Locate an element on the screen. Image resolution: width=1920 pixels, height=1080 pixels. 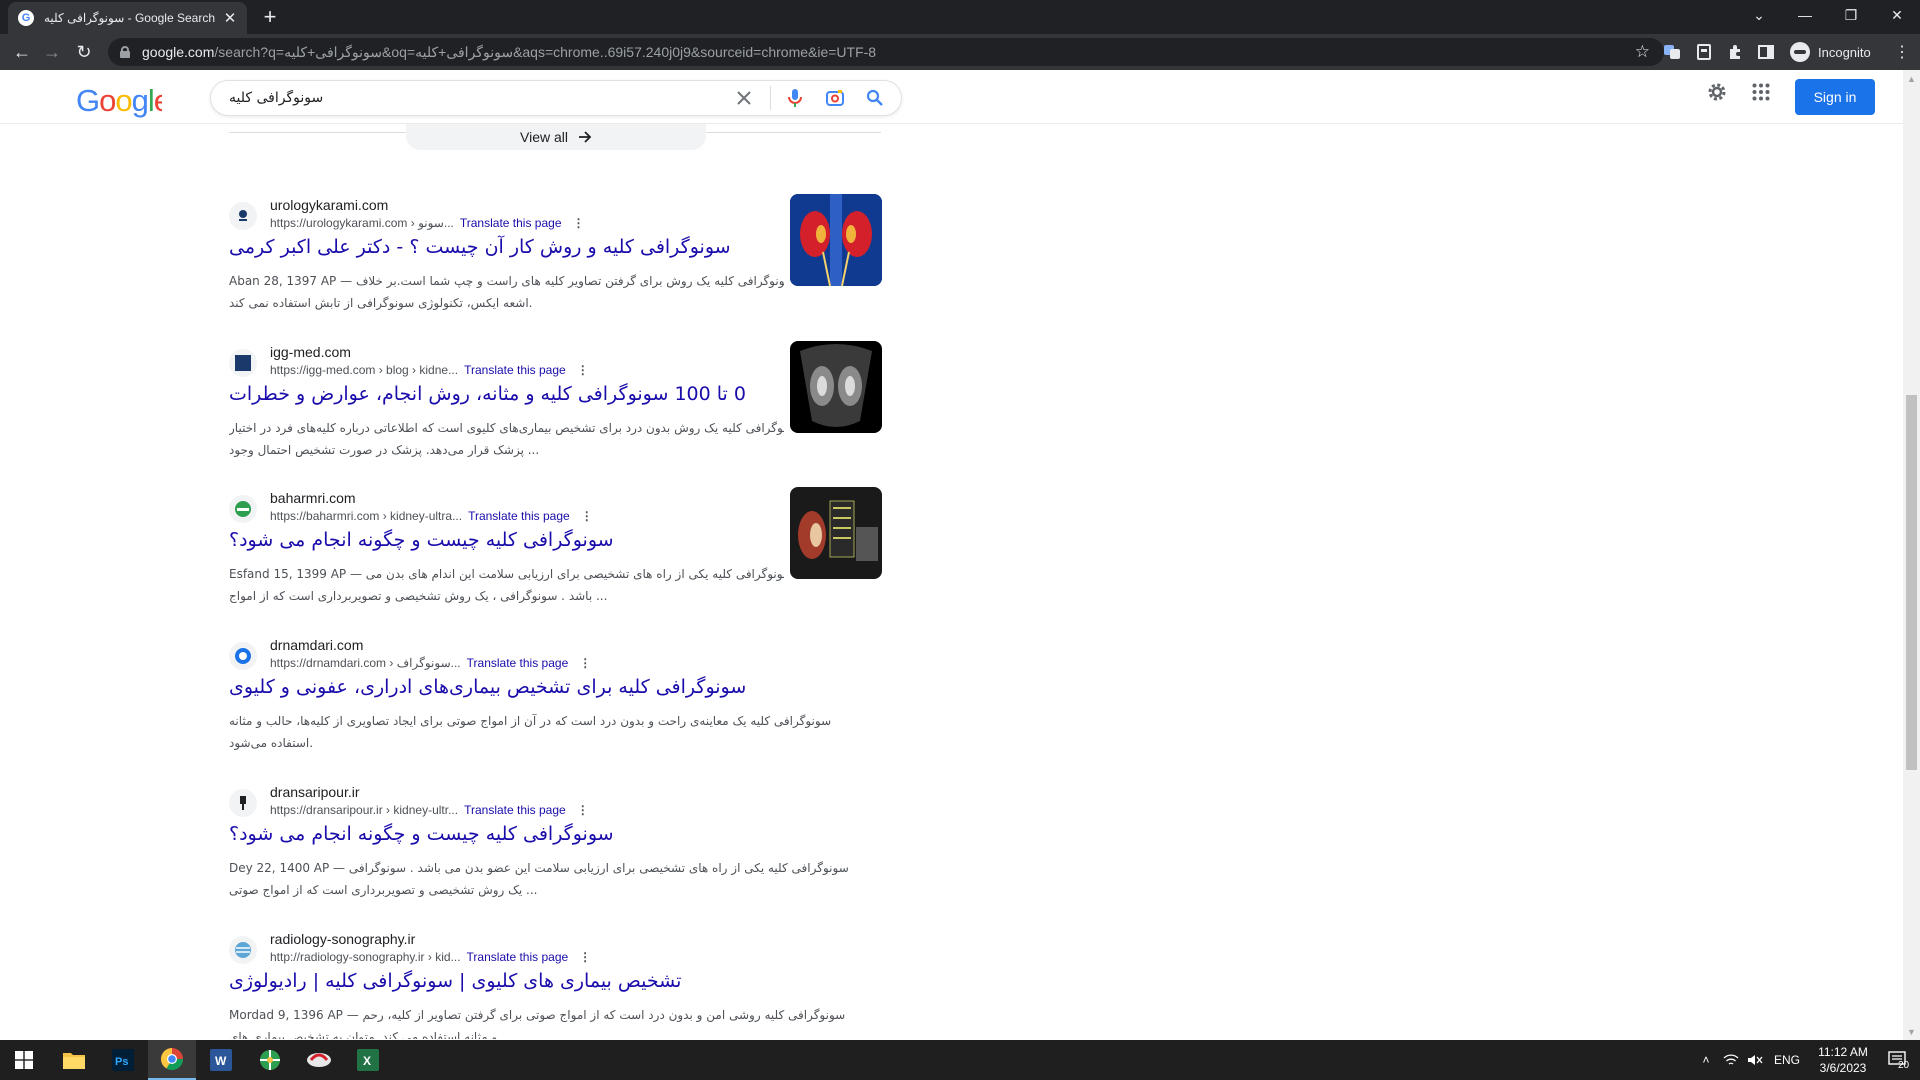
restore-icon: ❐ is located at coordinates (1851, 15).